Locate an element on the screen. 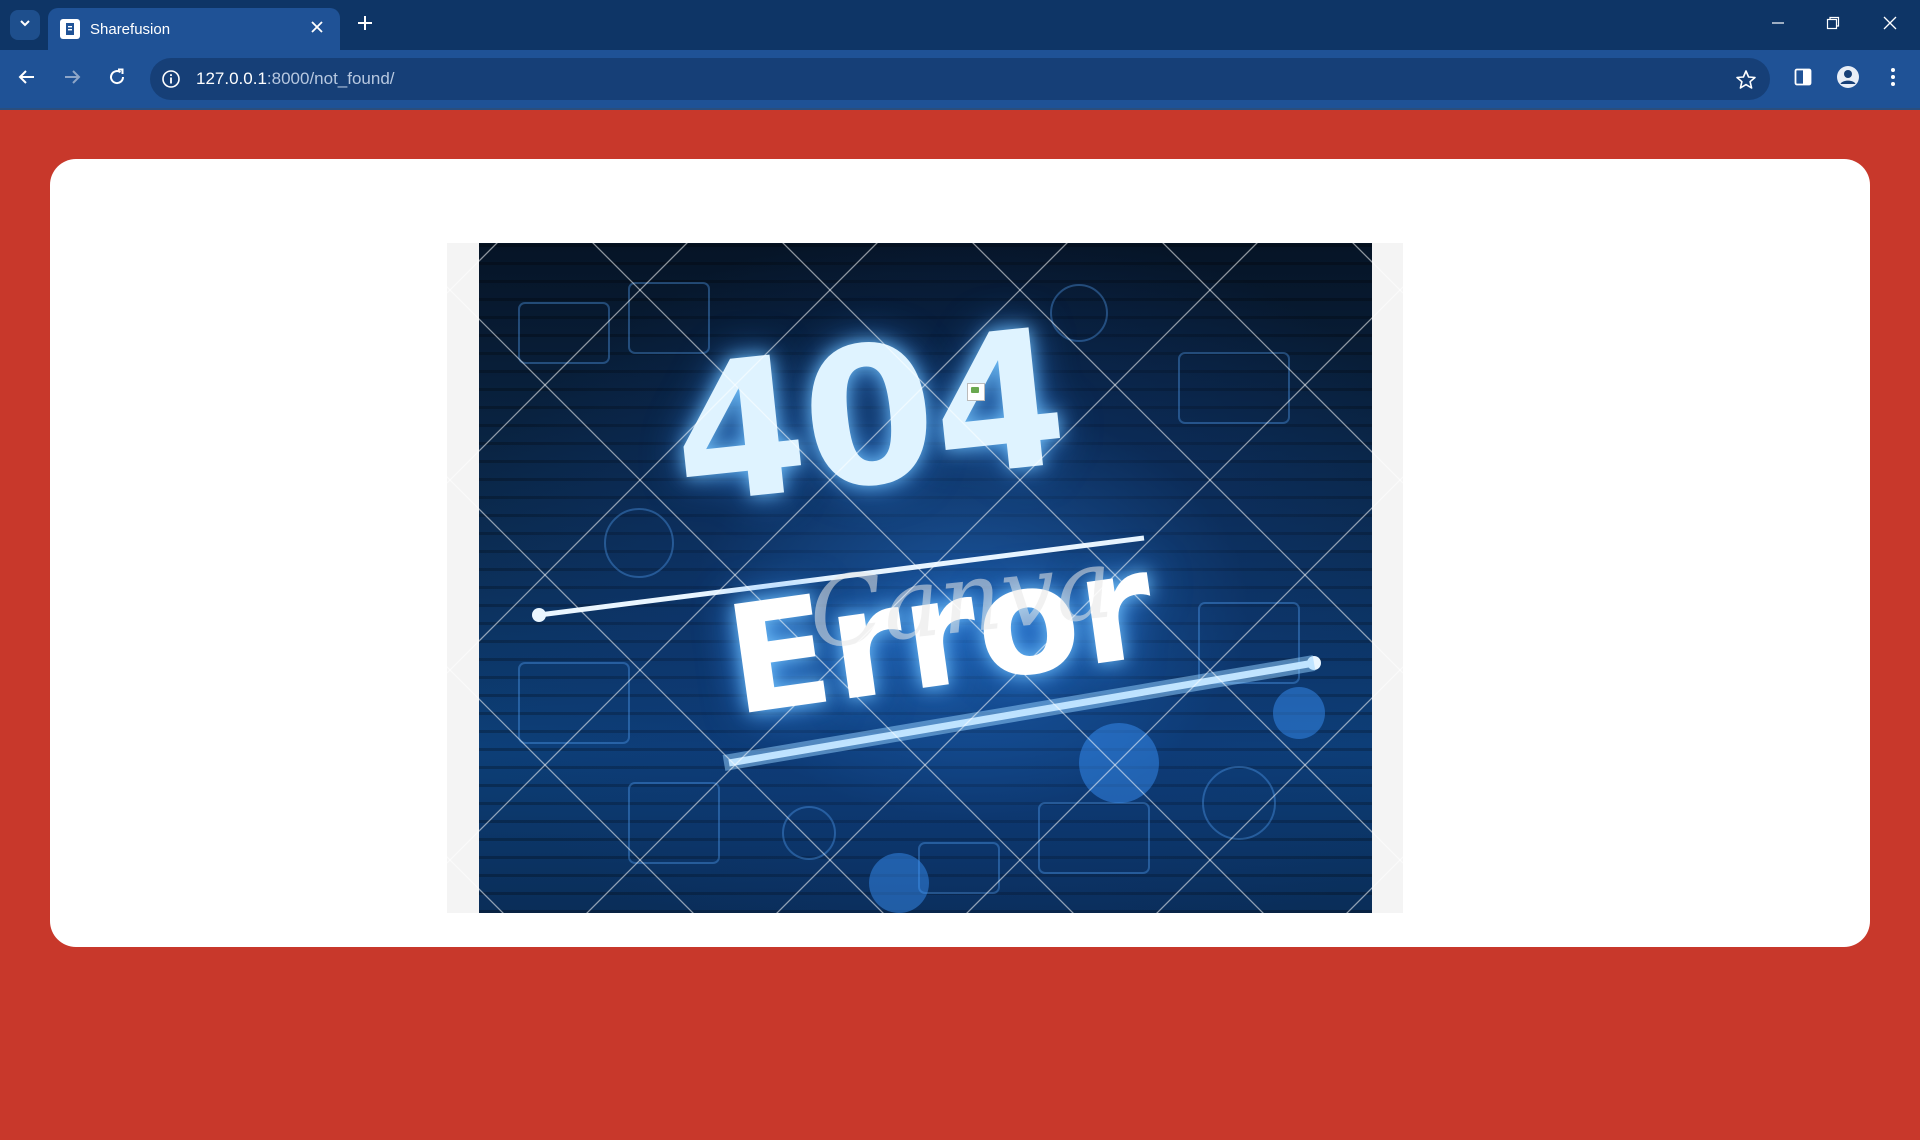 This screenshot has width=1920, height=1140. arrow-right-icon is located at coordinates (72, 79).